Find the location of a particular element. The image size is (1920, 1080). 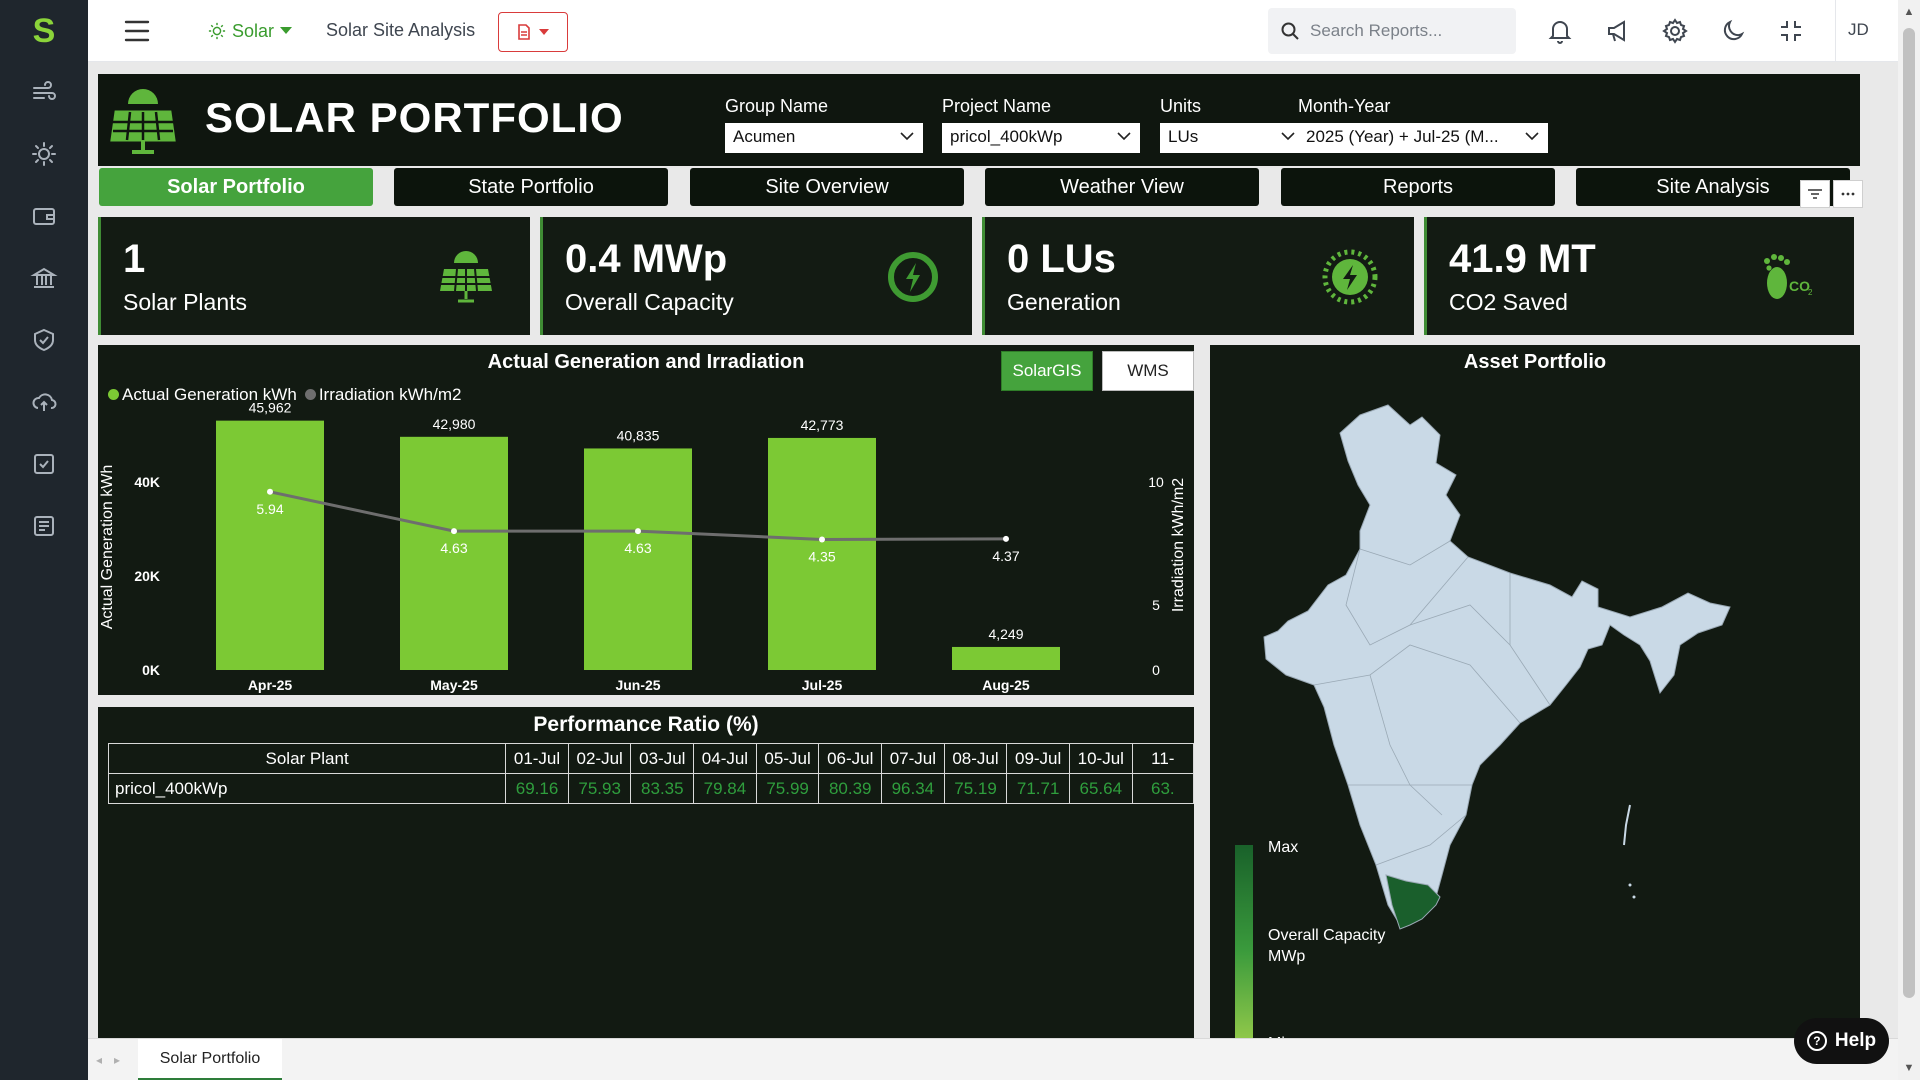

column-header: 02-Jul is located at coordinates (599, 758).